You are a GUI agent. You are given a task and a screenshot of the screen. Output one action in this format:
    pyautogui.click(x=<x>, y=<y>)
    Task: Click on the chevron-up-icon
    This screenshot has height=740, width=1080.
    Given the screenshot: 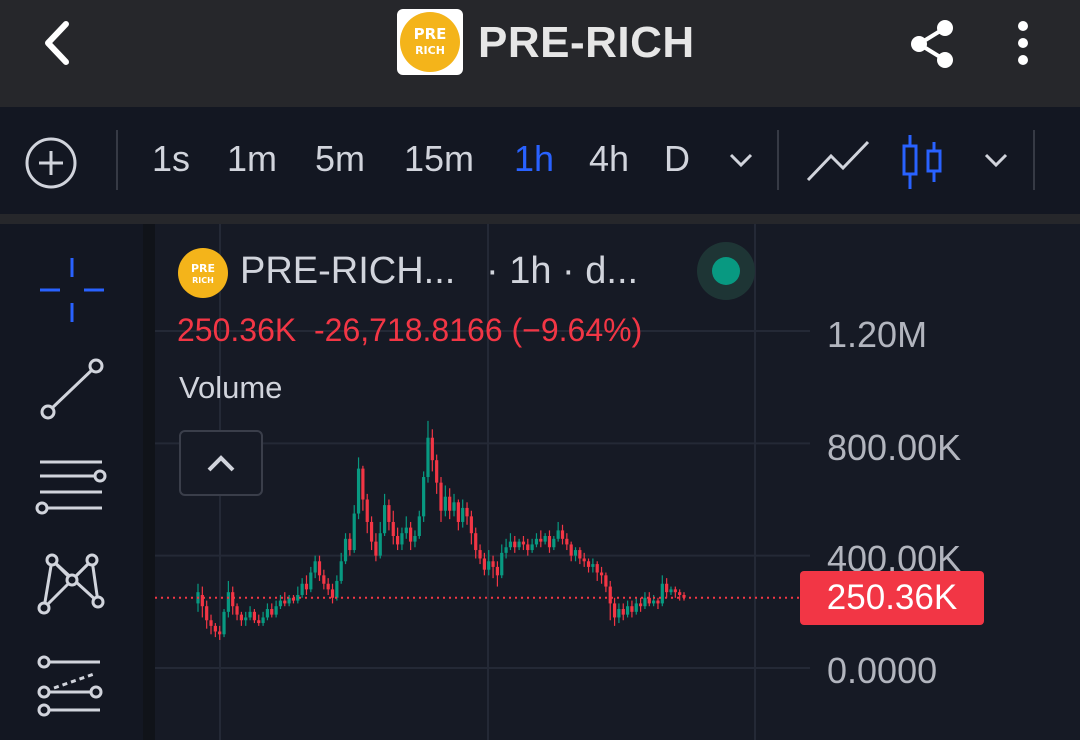 What is the action you would take?
    pyautogui.click(x=221, y=463)
    